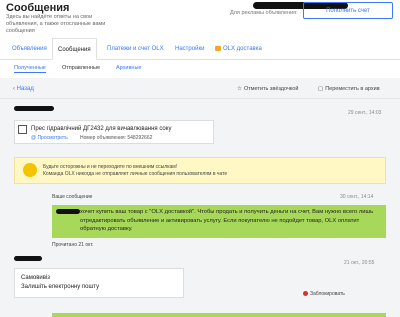  Describe the element at coordinates (128, 68) in the screenshot. I see `subtab-archived: Архивные` at that location.